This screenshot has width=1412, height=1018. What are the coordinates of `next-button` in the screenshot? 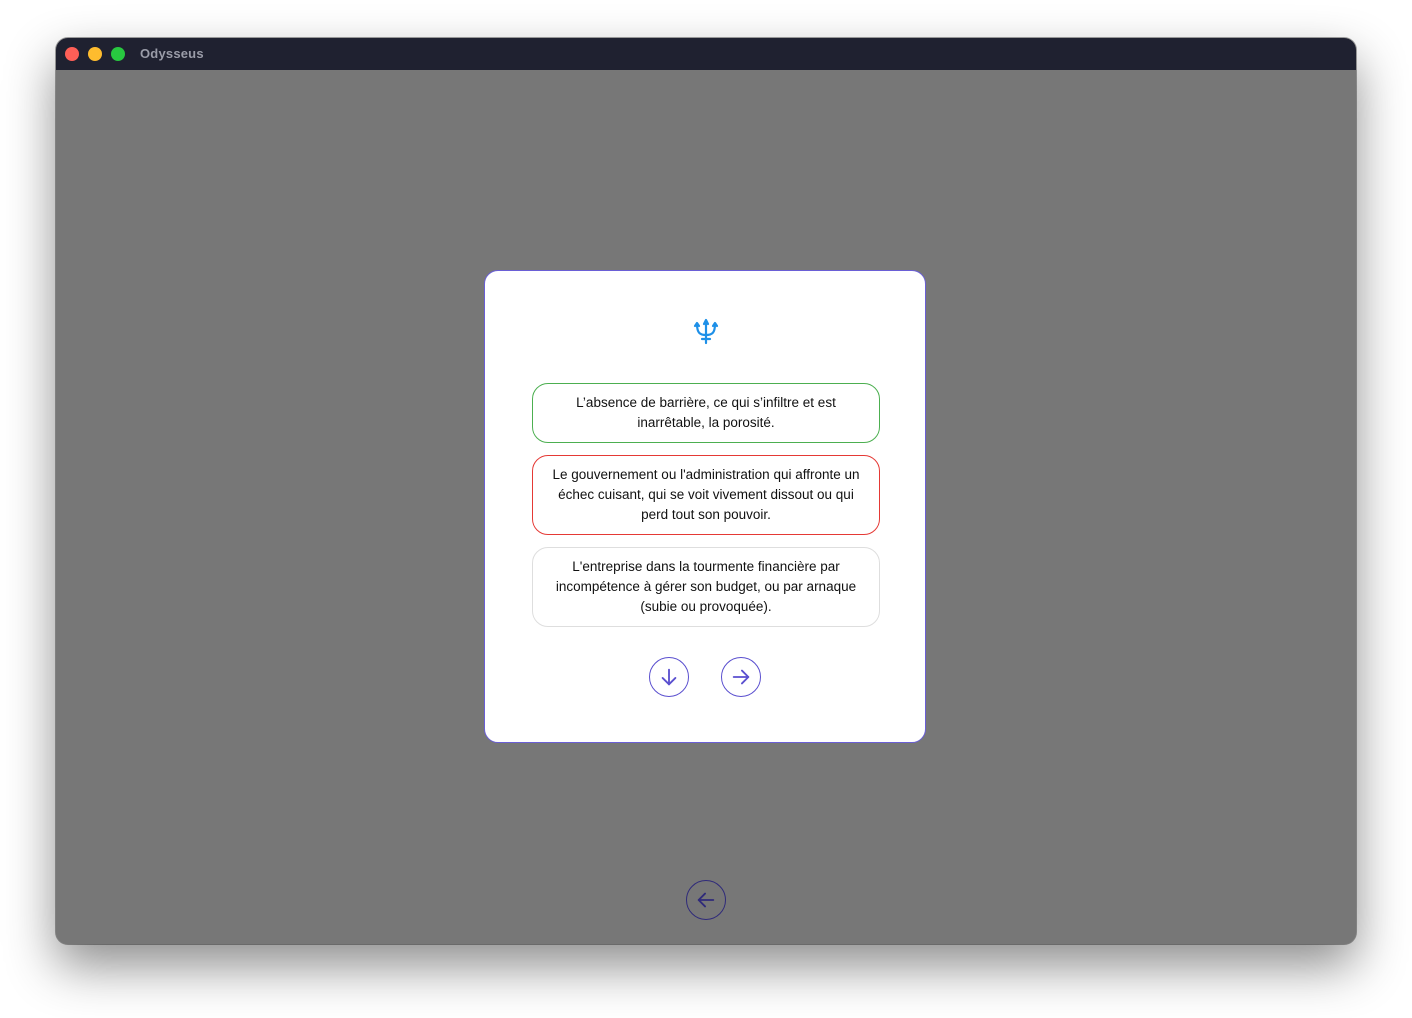 It's located at (741, 677).